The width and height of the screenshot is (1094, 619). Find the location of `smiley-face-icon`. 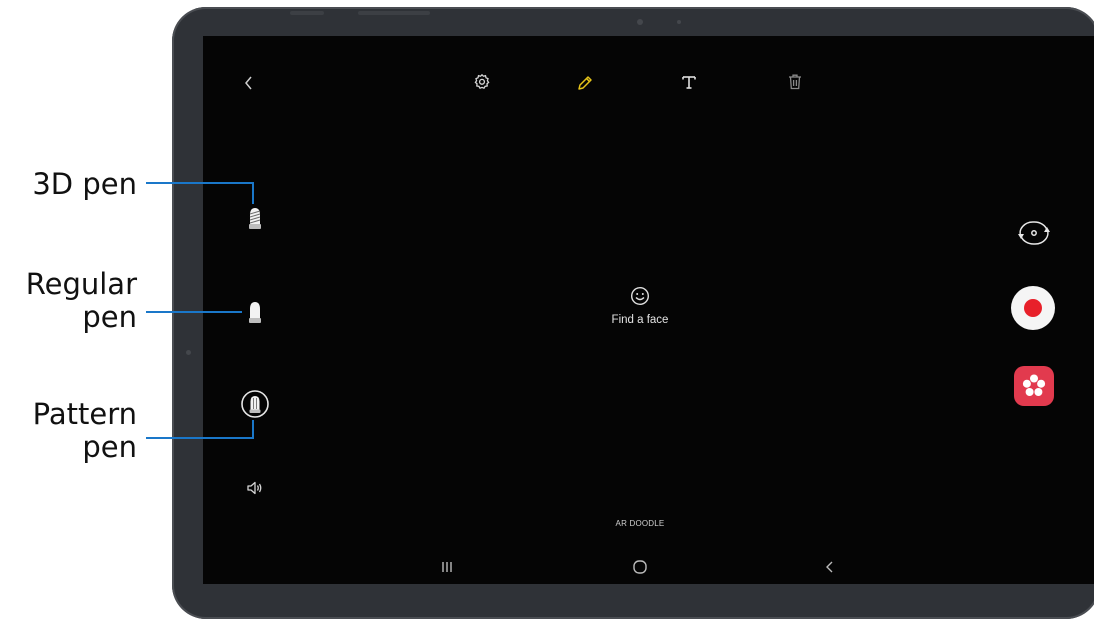

smiley-face-icon is located at coordinates (640, 296).